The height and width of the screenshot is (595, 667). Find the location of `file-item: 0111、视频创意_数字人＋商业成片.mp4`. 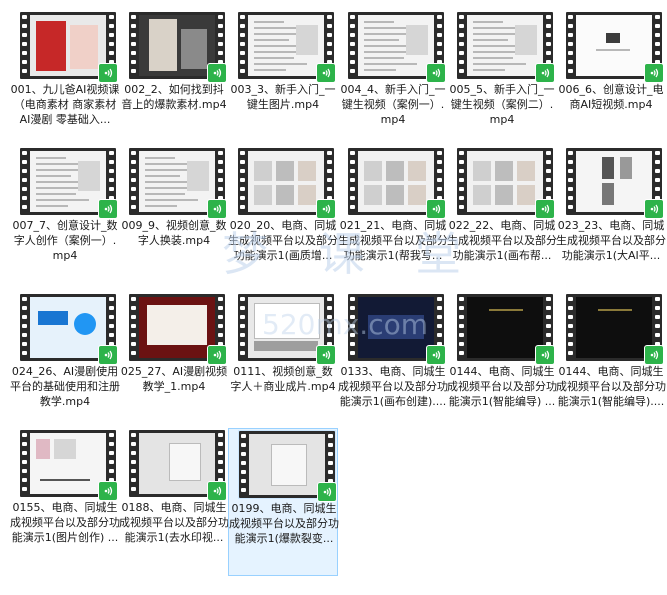

file-item: 0111、视频创意_数字人＋商业成片.mp4 is located at coordinates (283, 366).